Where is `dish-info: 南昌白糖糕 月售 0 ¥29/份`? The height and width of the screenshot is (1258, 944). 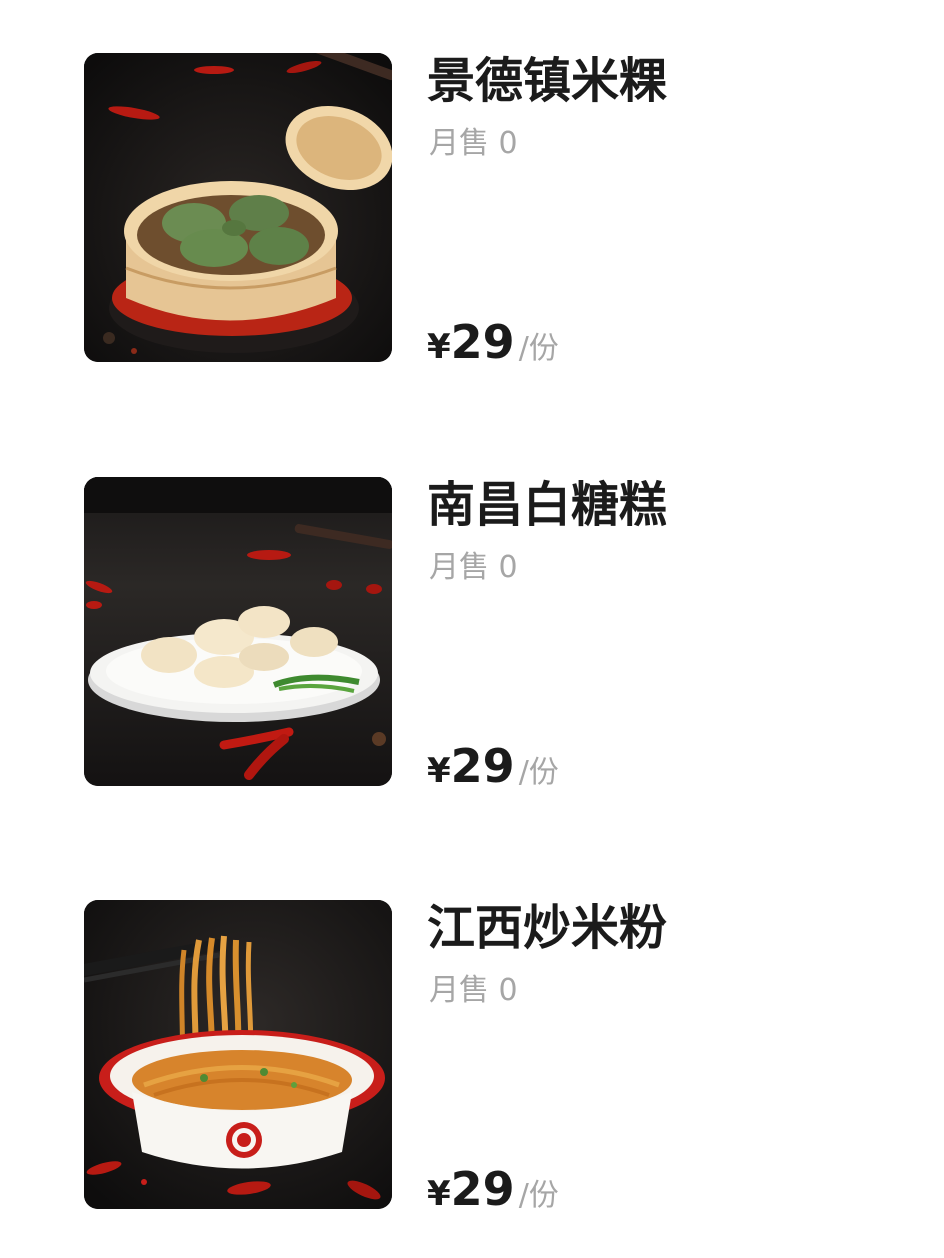 dish-info: 南昌白糖糕 月售 0 ¥29/份 is located at coordinates (662, 635).